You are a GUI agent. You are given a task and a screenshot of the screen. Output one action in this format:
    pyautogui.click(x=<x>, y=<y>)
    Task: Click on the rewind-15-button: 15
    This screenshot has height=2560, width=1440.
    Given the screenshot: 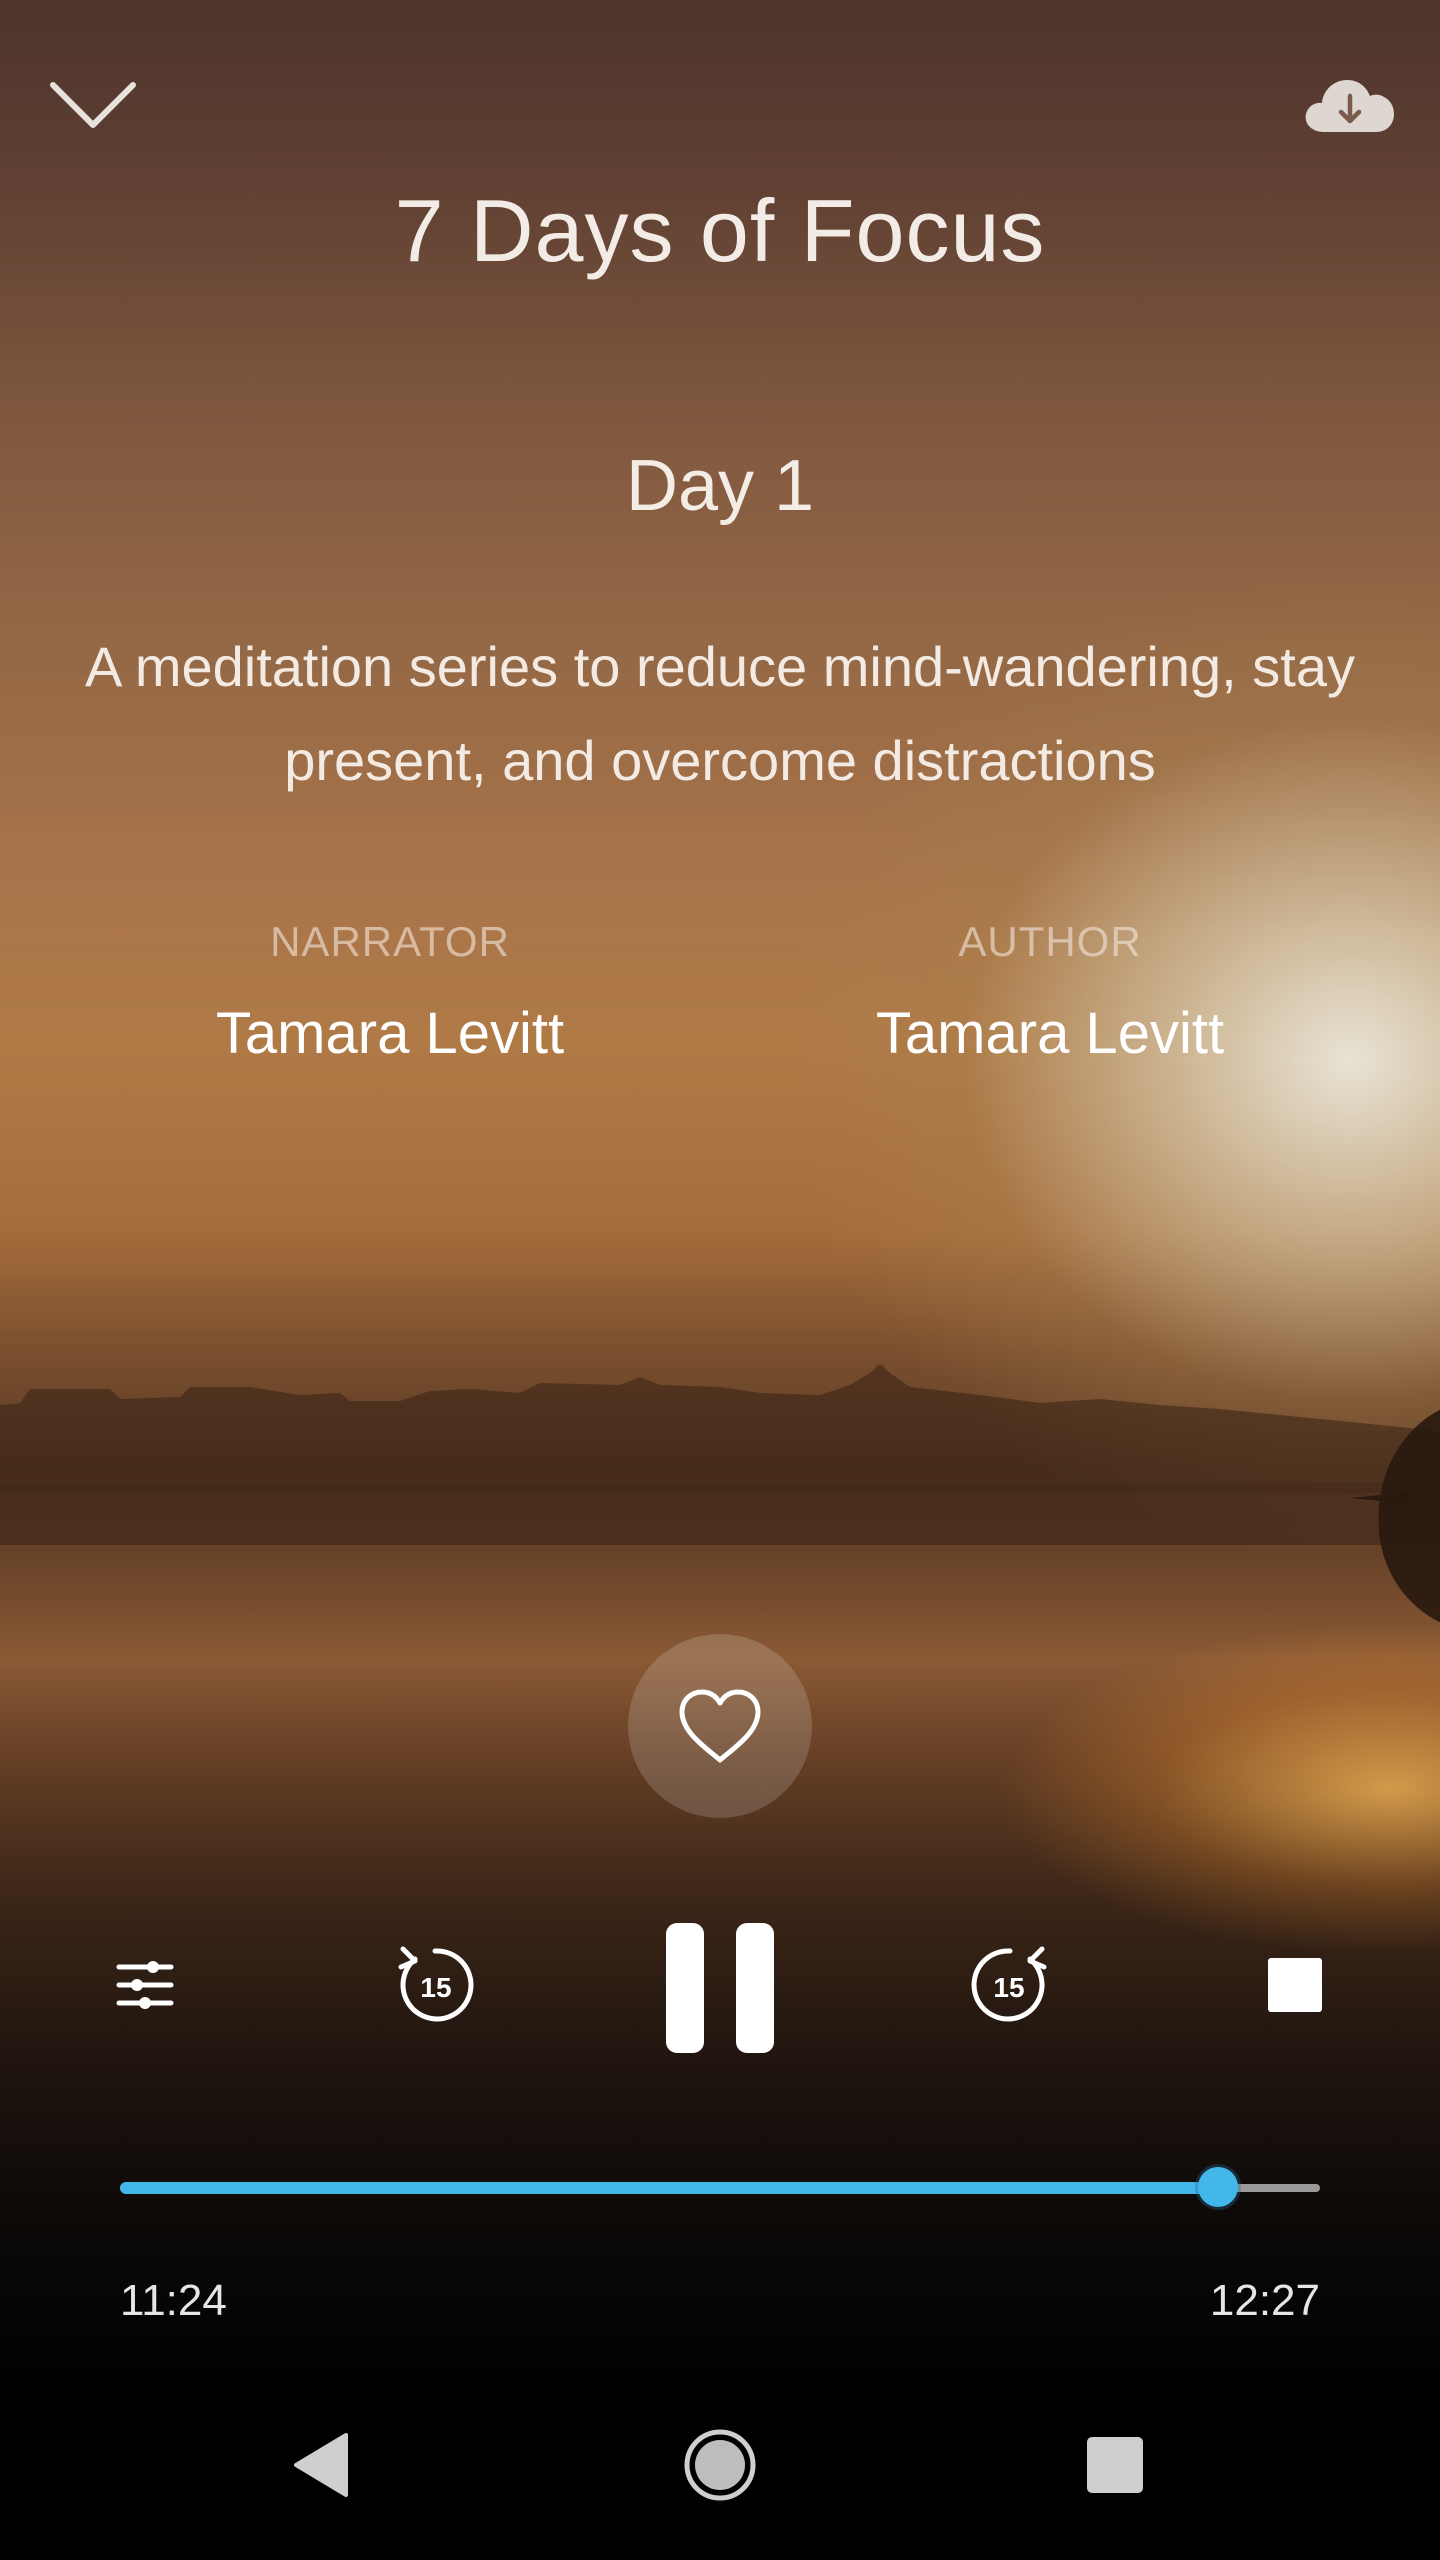 What is the action you would take?
    pyautogui.click(x=435, y=1985)
    